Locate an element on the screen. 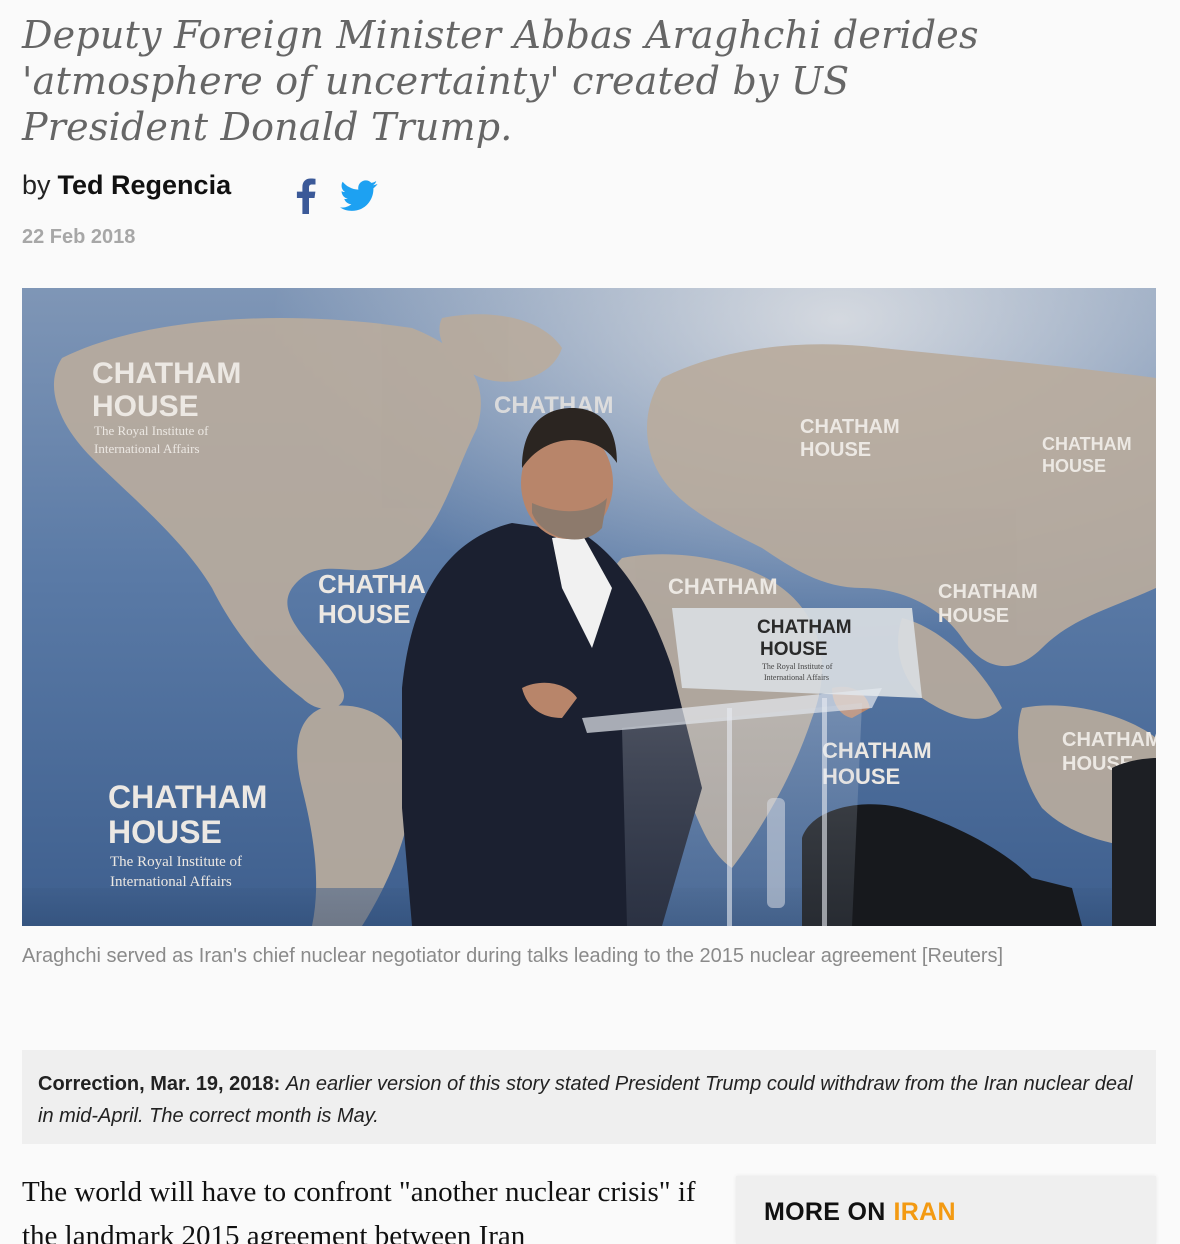 Image resolution: width=1180 pixels, height=1244 pixels. facebook-icon is located at coordinates (306, 196).